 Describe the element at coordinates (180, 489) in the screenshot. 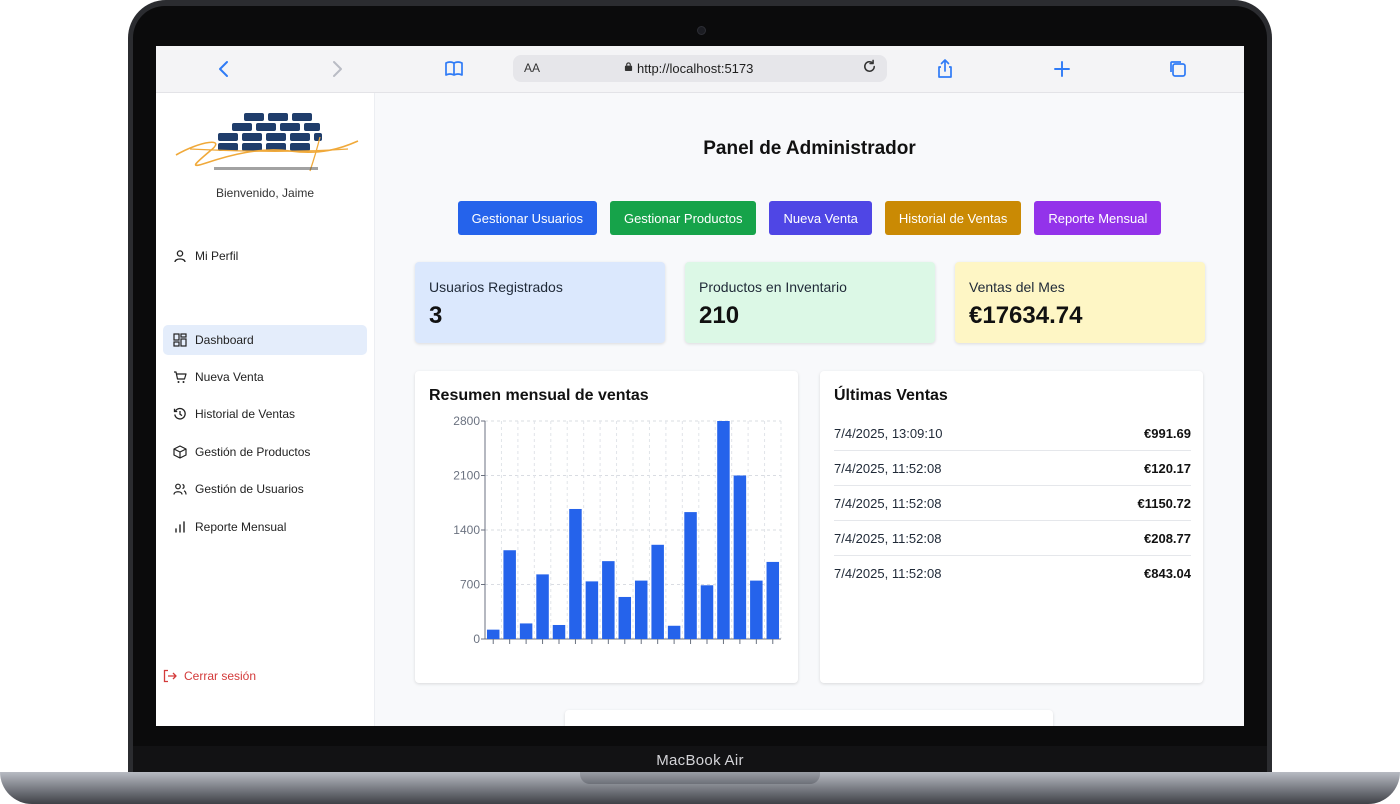

I see `users-icon` at that location.